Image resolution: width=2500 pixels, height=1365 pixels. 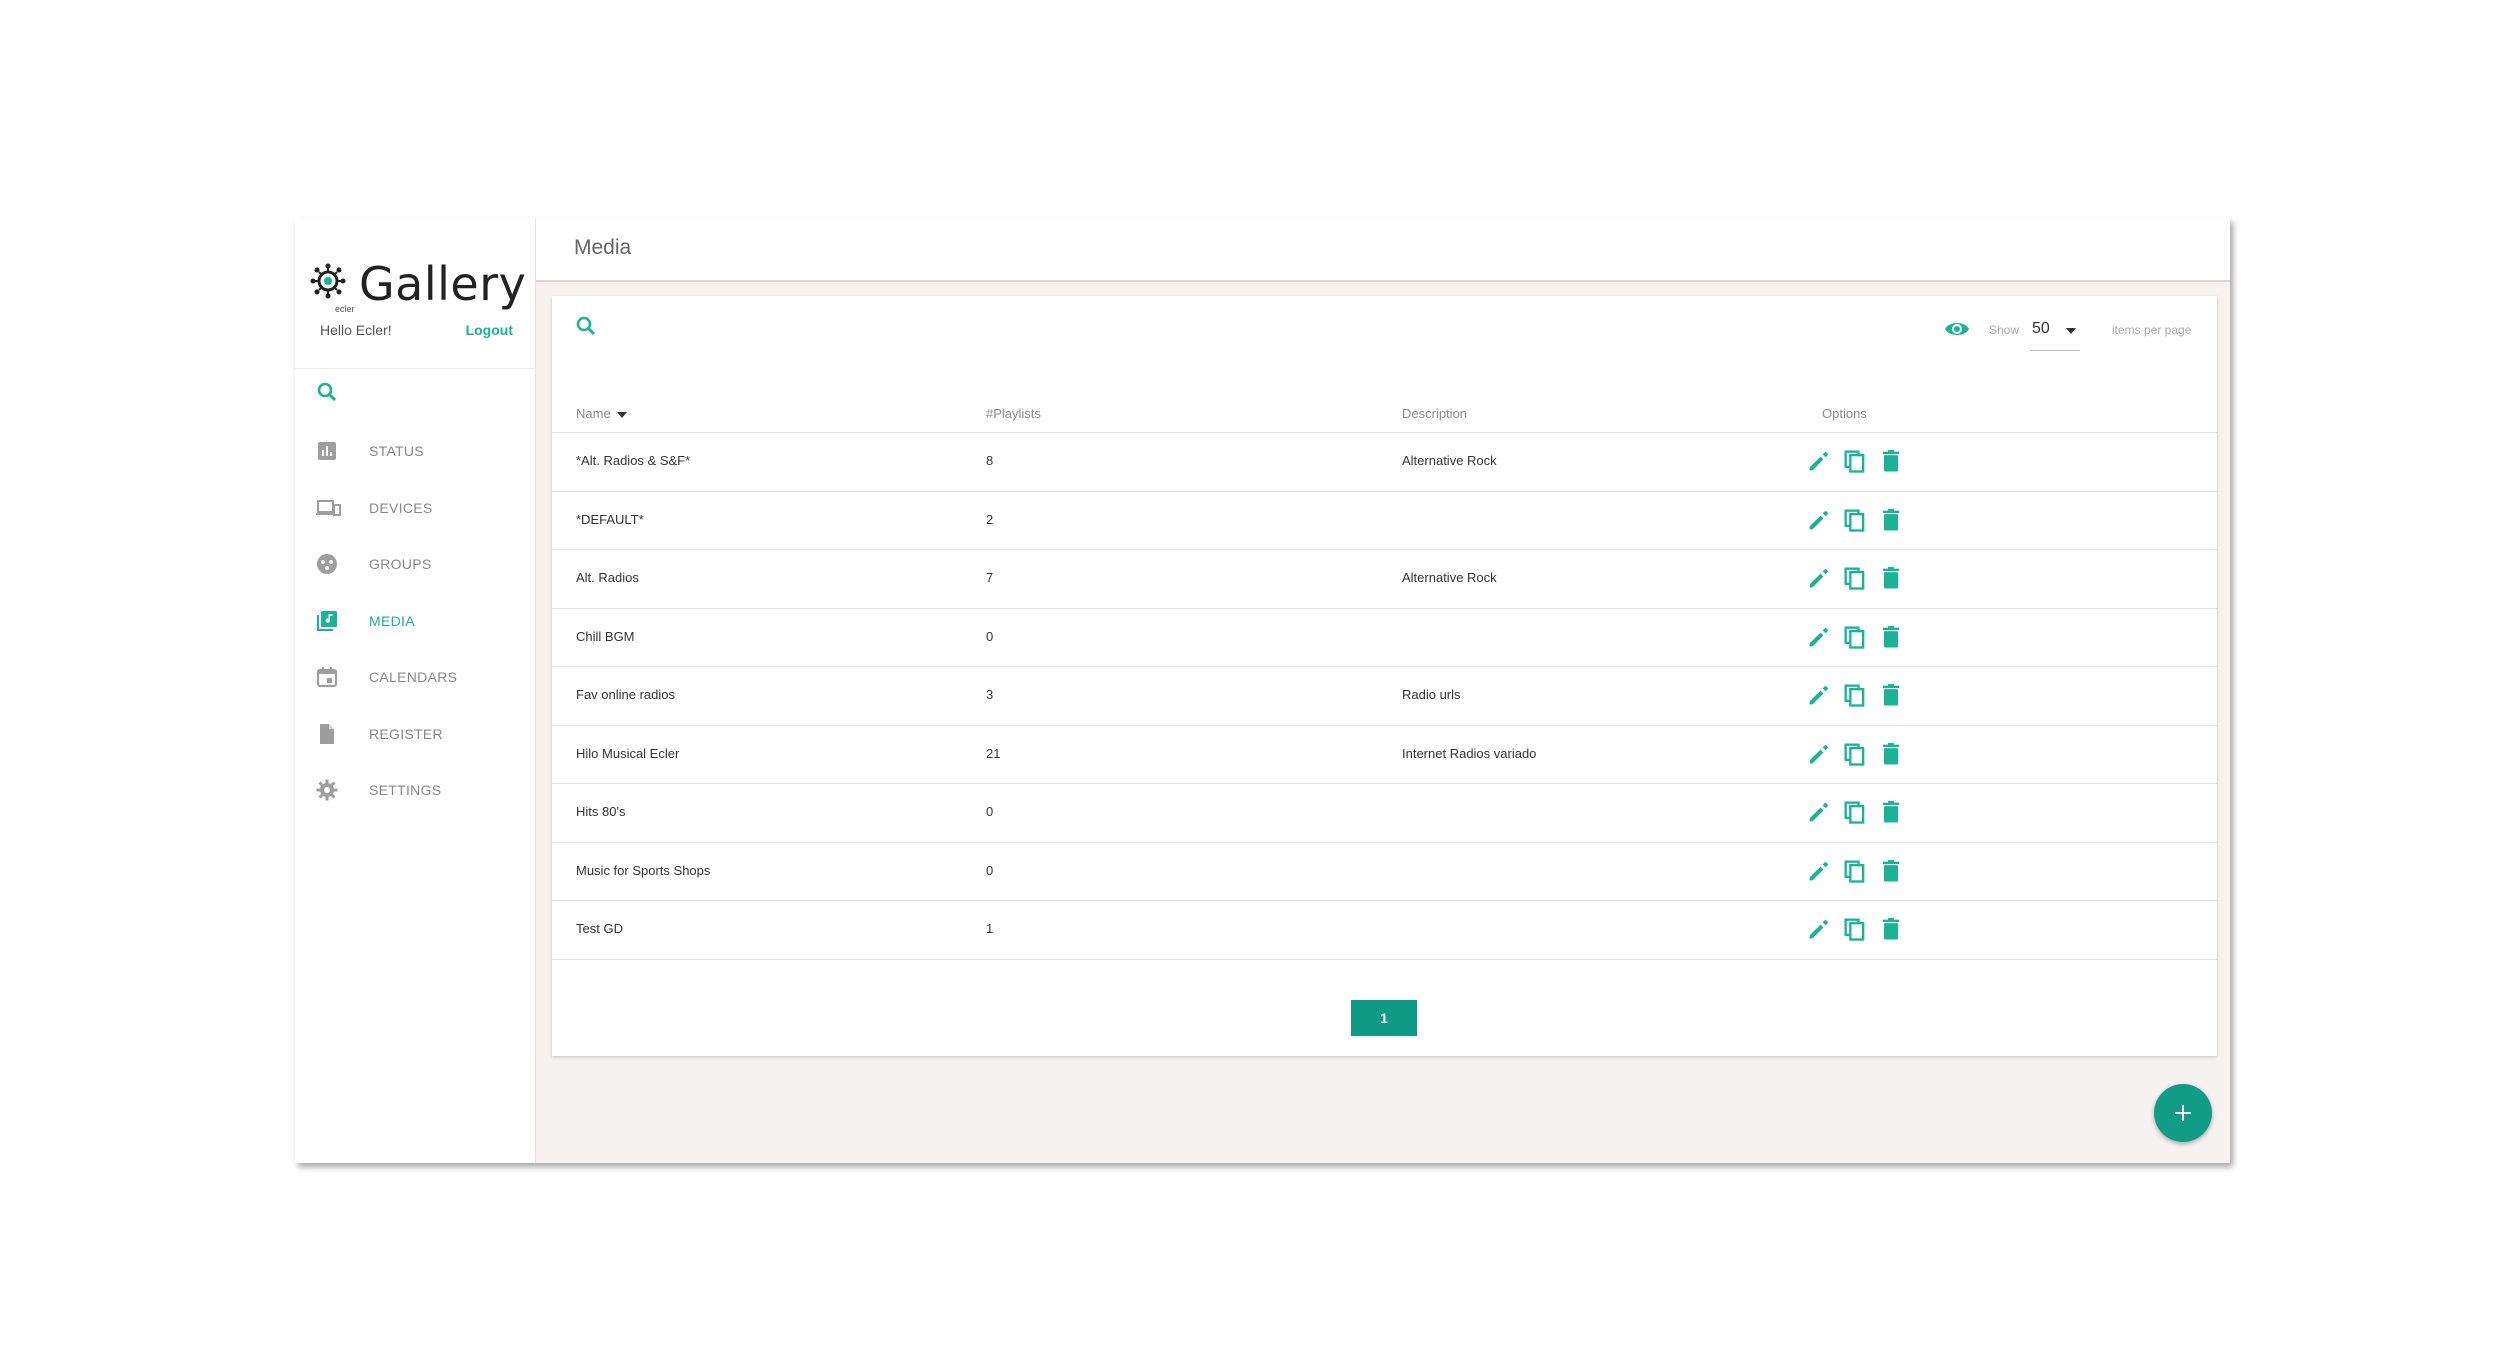 What do you see at coordinates (489, 330) in the screenshot?
I see `logout-link: Logout` at bounding box center [489, 330].